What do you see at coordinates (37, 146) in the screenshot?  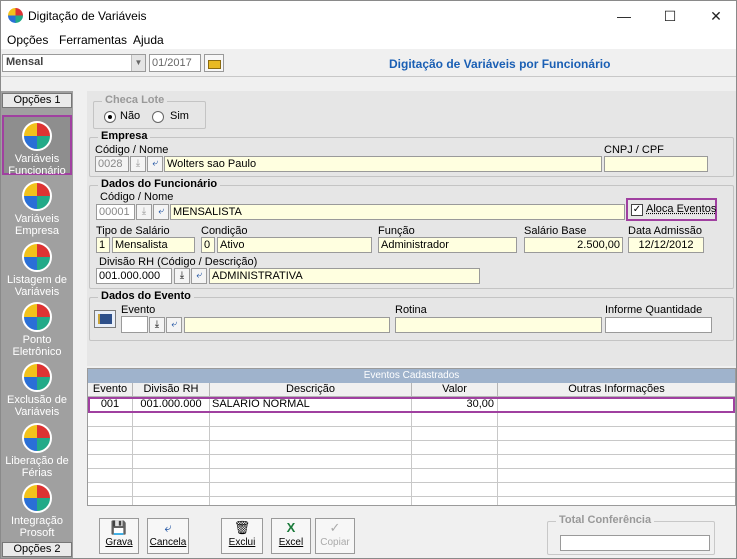 I see `sidebar-item-variaveis-funcionario: Variáveis Funcionário` at bounding box center [37, 146].